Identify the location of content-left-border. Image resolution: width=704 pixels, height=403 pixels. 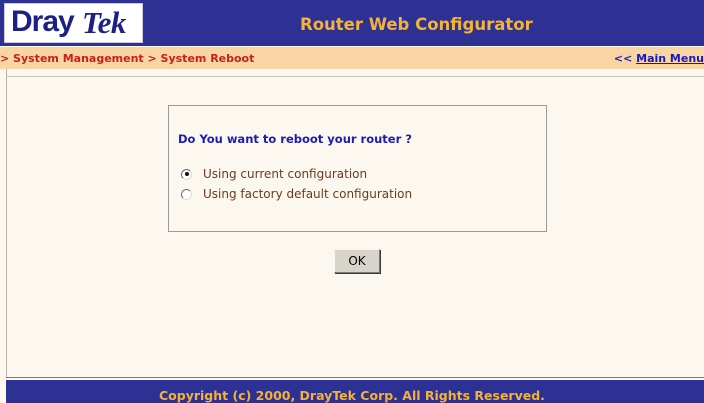
(6, 223).